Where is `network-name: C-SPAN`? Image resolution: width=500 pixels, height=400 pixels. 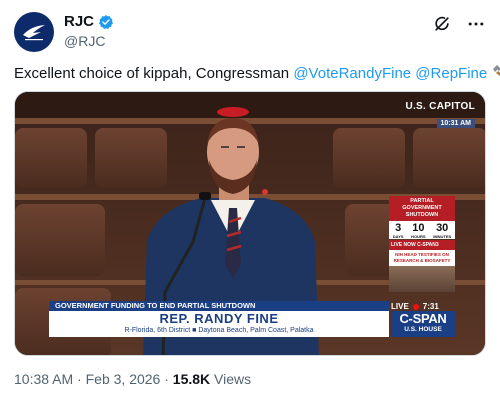 network-name: C-SPAN is located at coordinates (423, 318).